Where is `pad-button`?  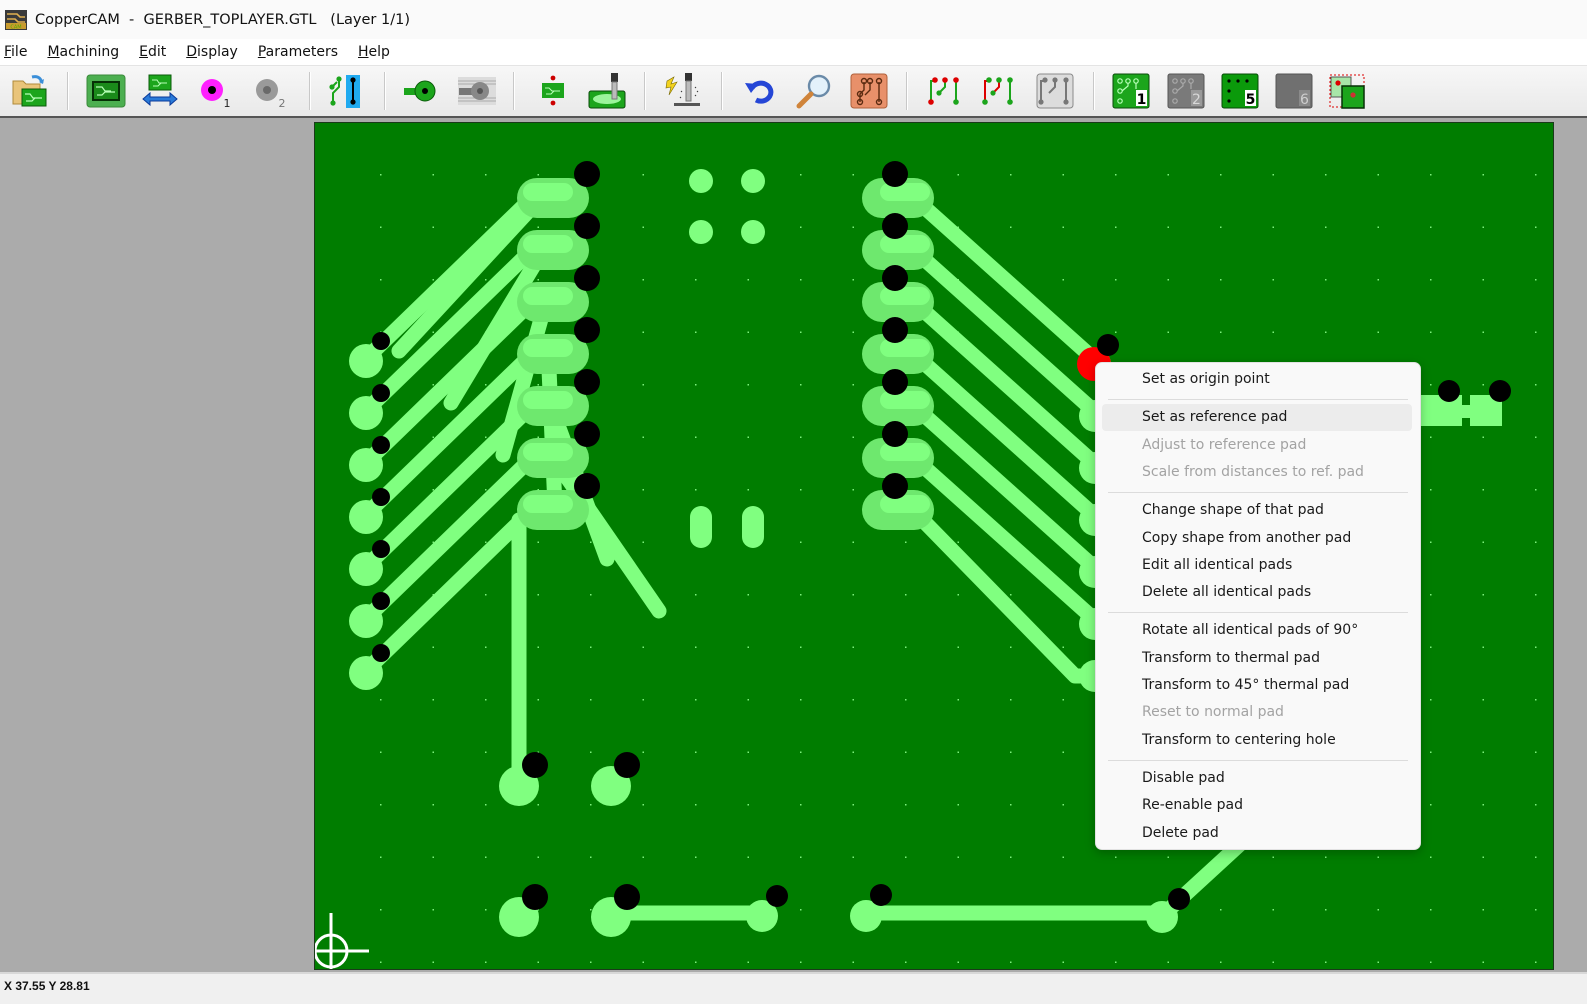
pad-button is located at coordinates (422, 91).